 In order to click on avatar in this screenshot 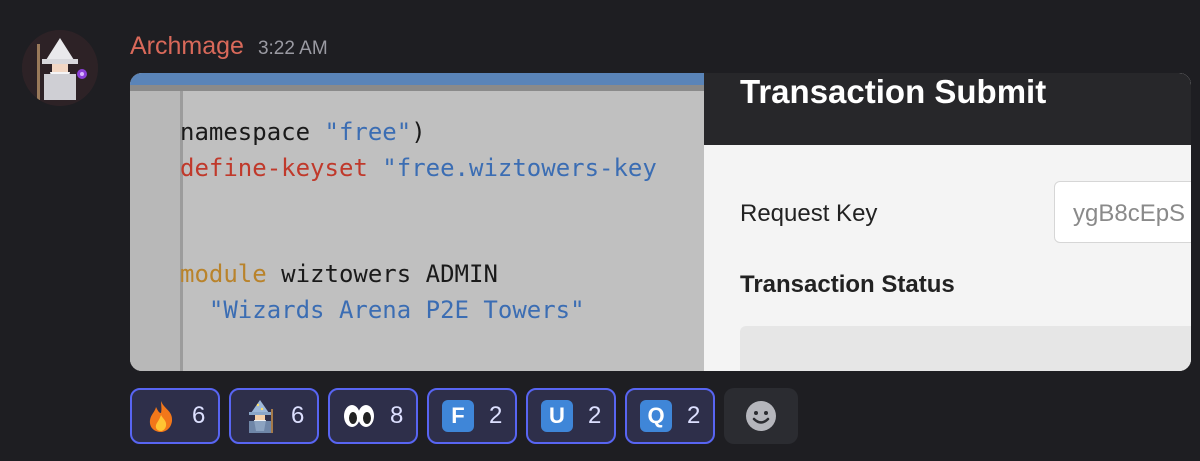, I will do `click(60, 68)`.